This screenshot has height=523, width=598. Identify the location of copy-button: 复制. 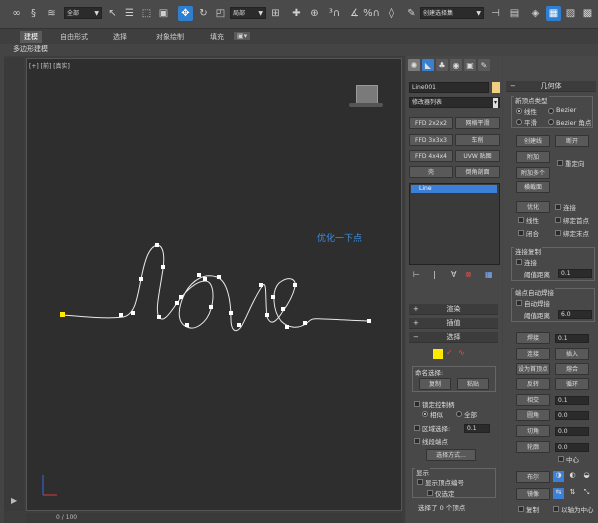
(435, 384).